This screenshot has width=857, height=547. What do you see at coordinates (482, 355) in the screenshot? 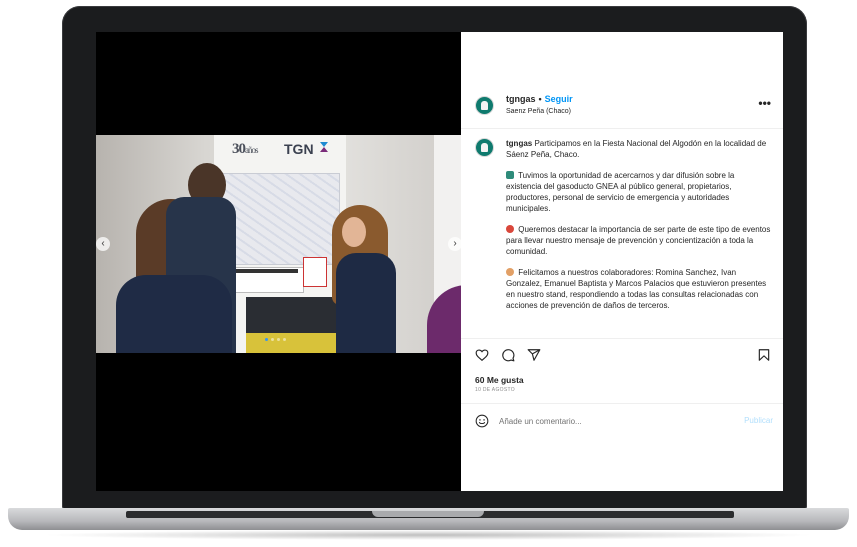
I see `heart-icon` at bounding box center [482, 355].